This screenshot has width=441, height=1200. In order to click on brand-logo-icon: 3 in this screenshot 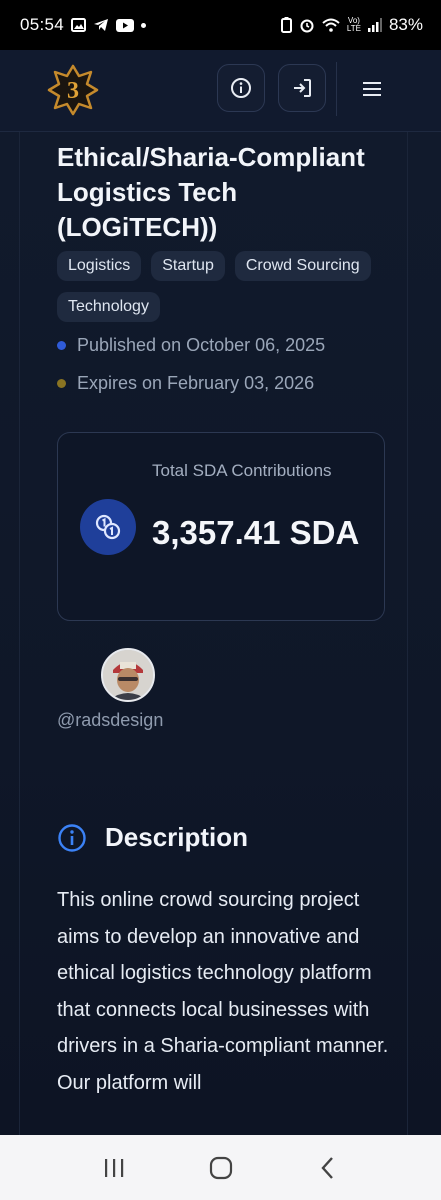, I will do `click(73, 90)`.